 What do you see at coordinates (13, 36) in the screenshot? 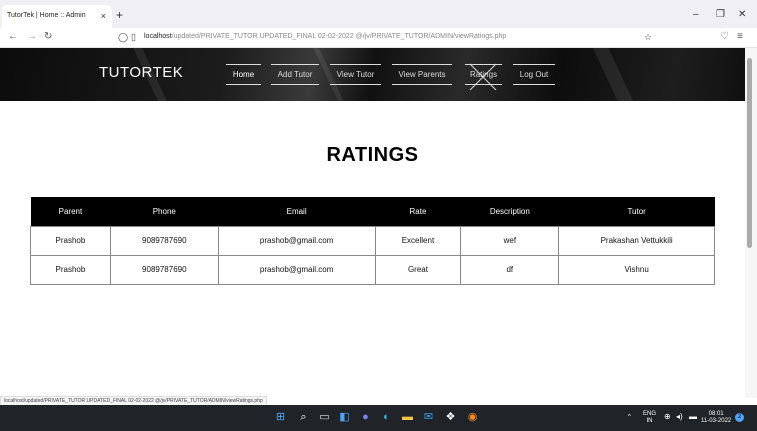
I see `back-icon: ←` at bounding box center [13, 36].